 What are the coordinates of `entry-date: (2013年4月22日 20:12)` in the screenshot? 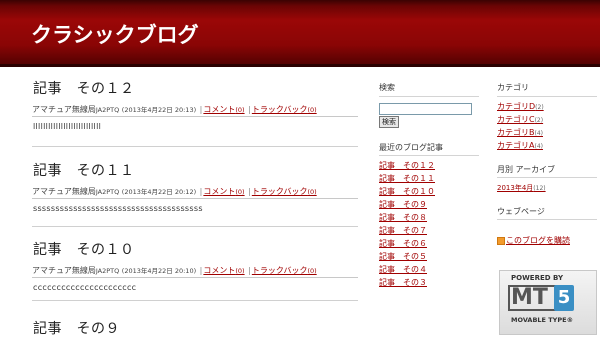 It's located at (159, 192).